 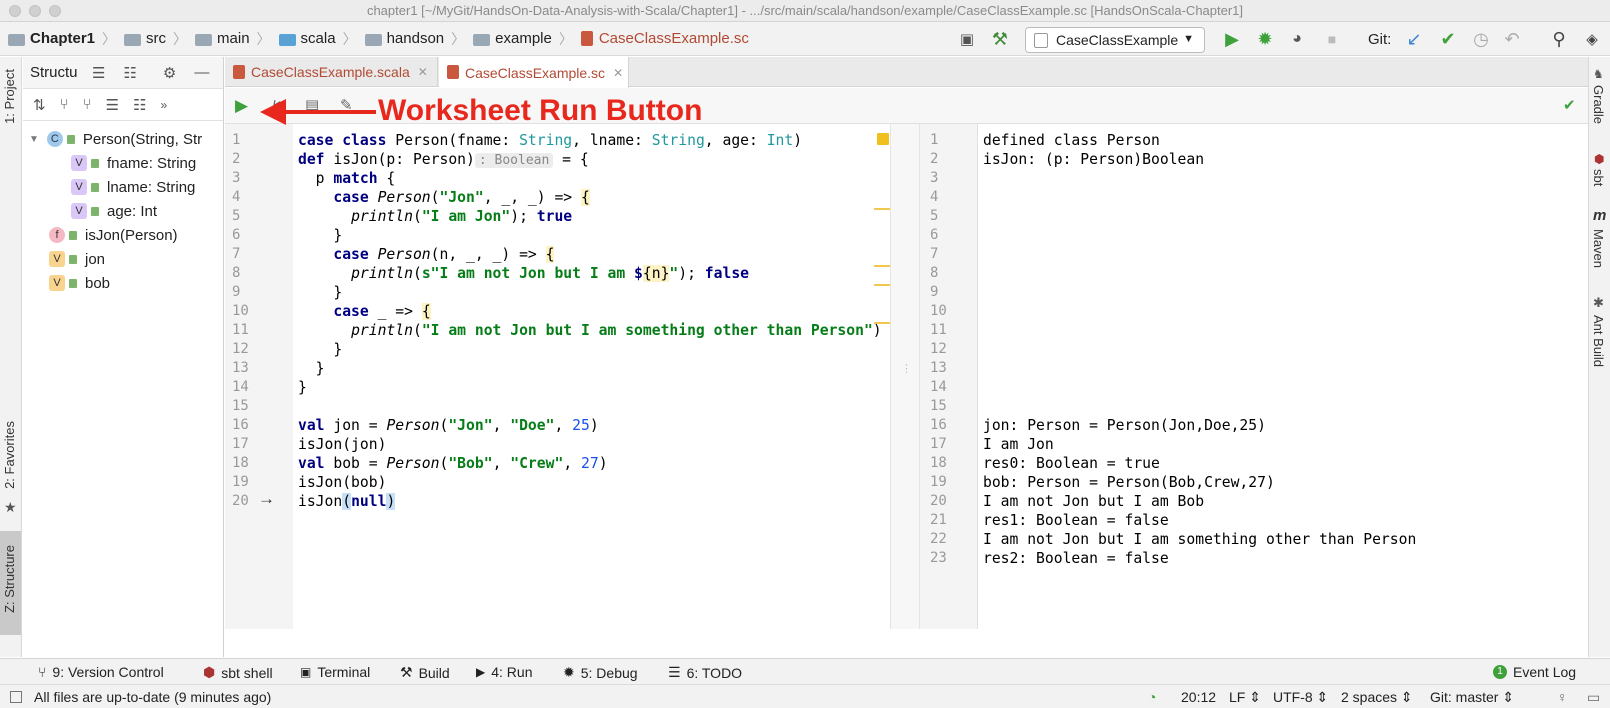 I want to click on terminal-tool-tab: ▣ Terminal, so click(x=335, y=672).